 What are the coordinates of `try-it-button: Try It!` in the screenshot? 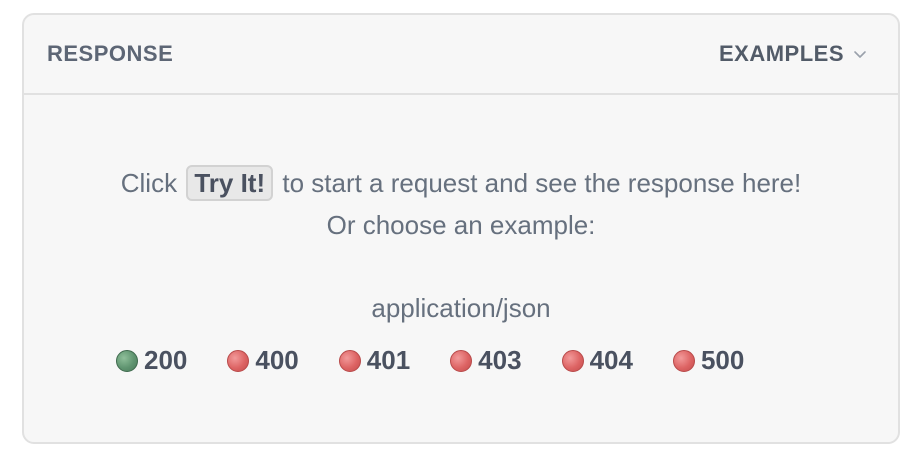 It's located at (230, 183).